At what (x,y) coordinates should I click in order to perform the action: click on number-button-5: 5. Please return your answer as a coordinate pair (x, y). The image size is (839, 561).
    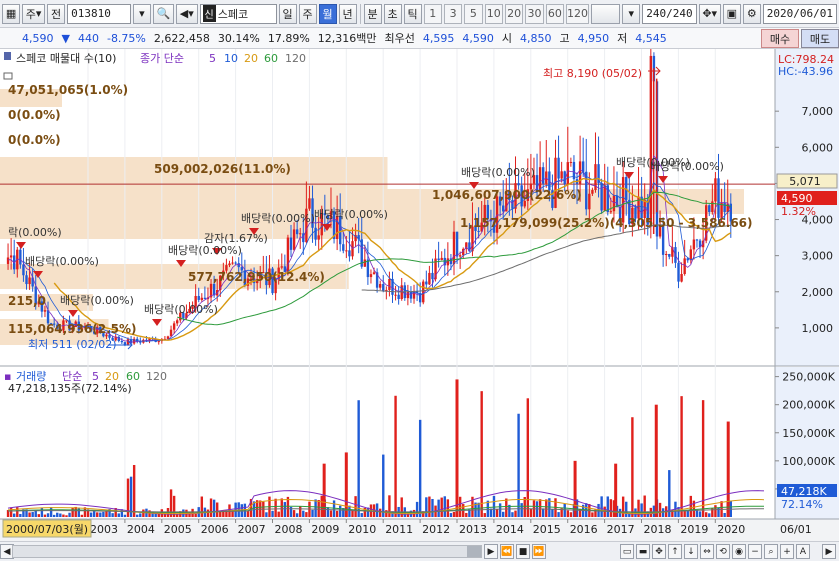
    Looking at the image, I should click on (473, 13).